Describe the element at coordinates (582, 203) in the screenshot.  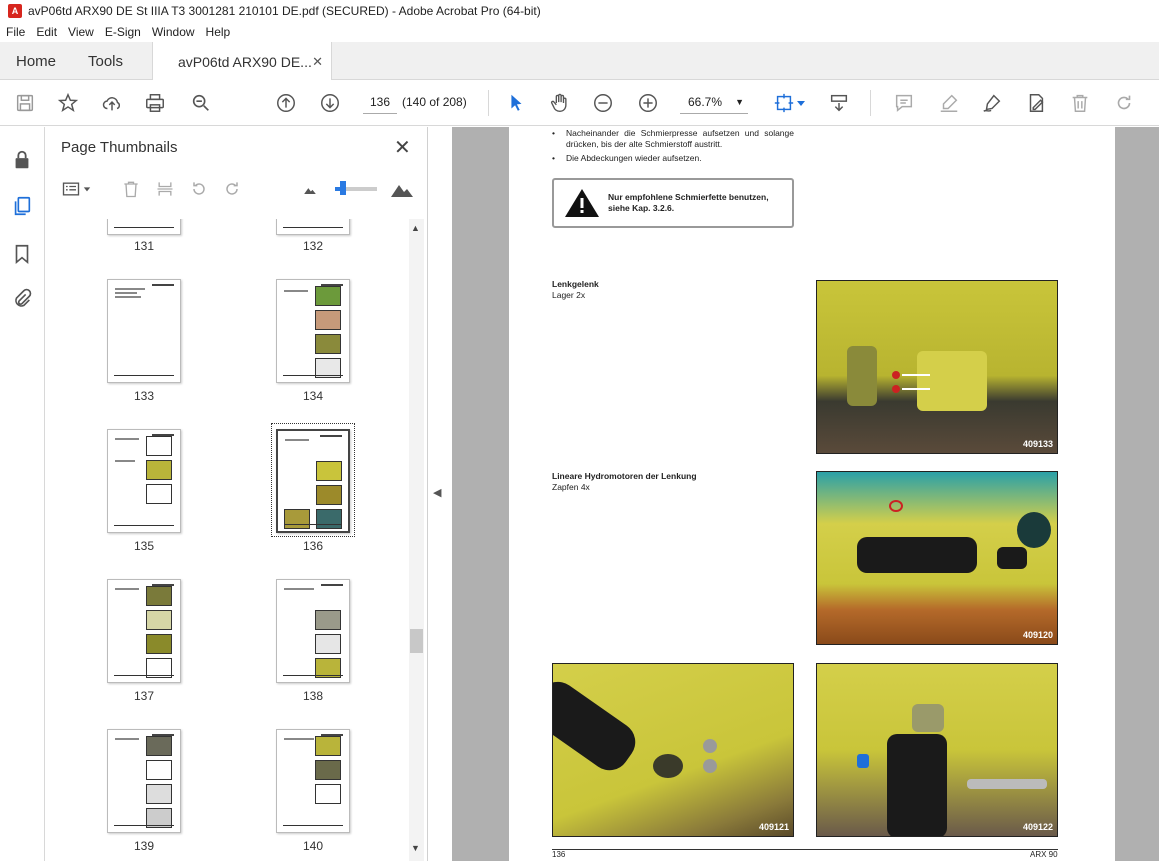
I see `warning-icon` at that location.